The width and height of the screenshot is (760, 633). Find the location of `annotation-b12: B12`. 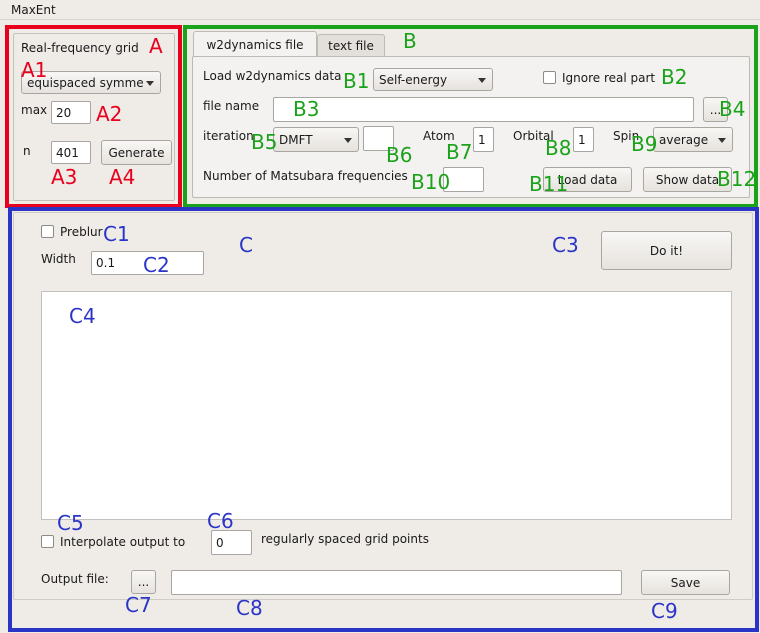

annotation-b12: B12 is located at coordinates (737, 179).